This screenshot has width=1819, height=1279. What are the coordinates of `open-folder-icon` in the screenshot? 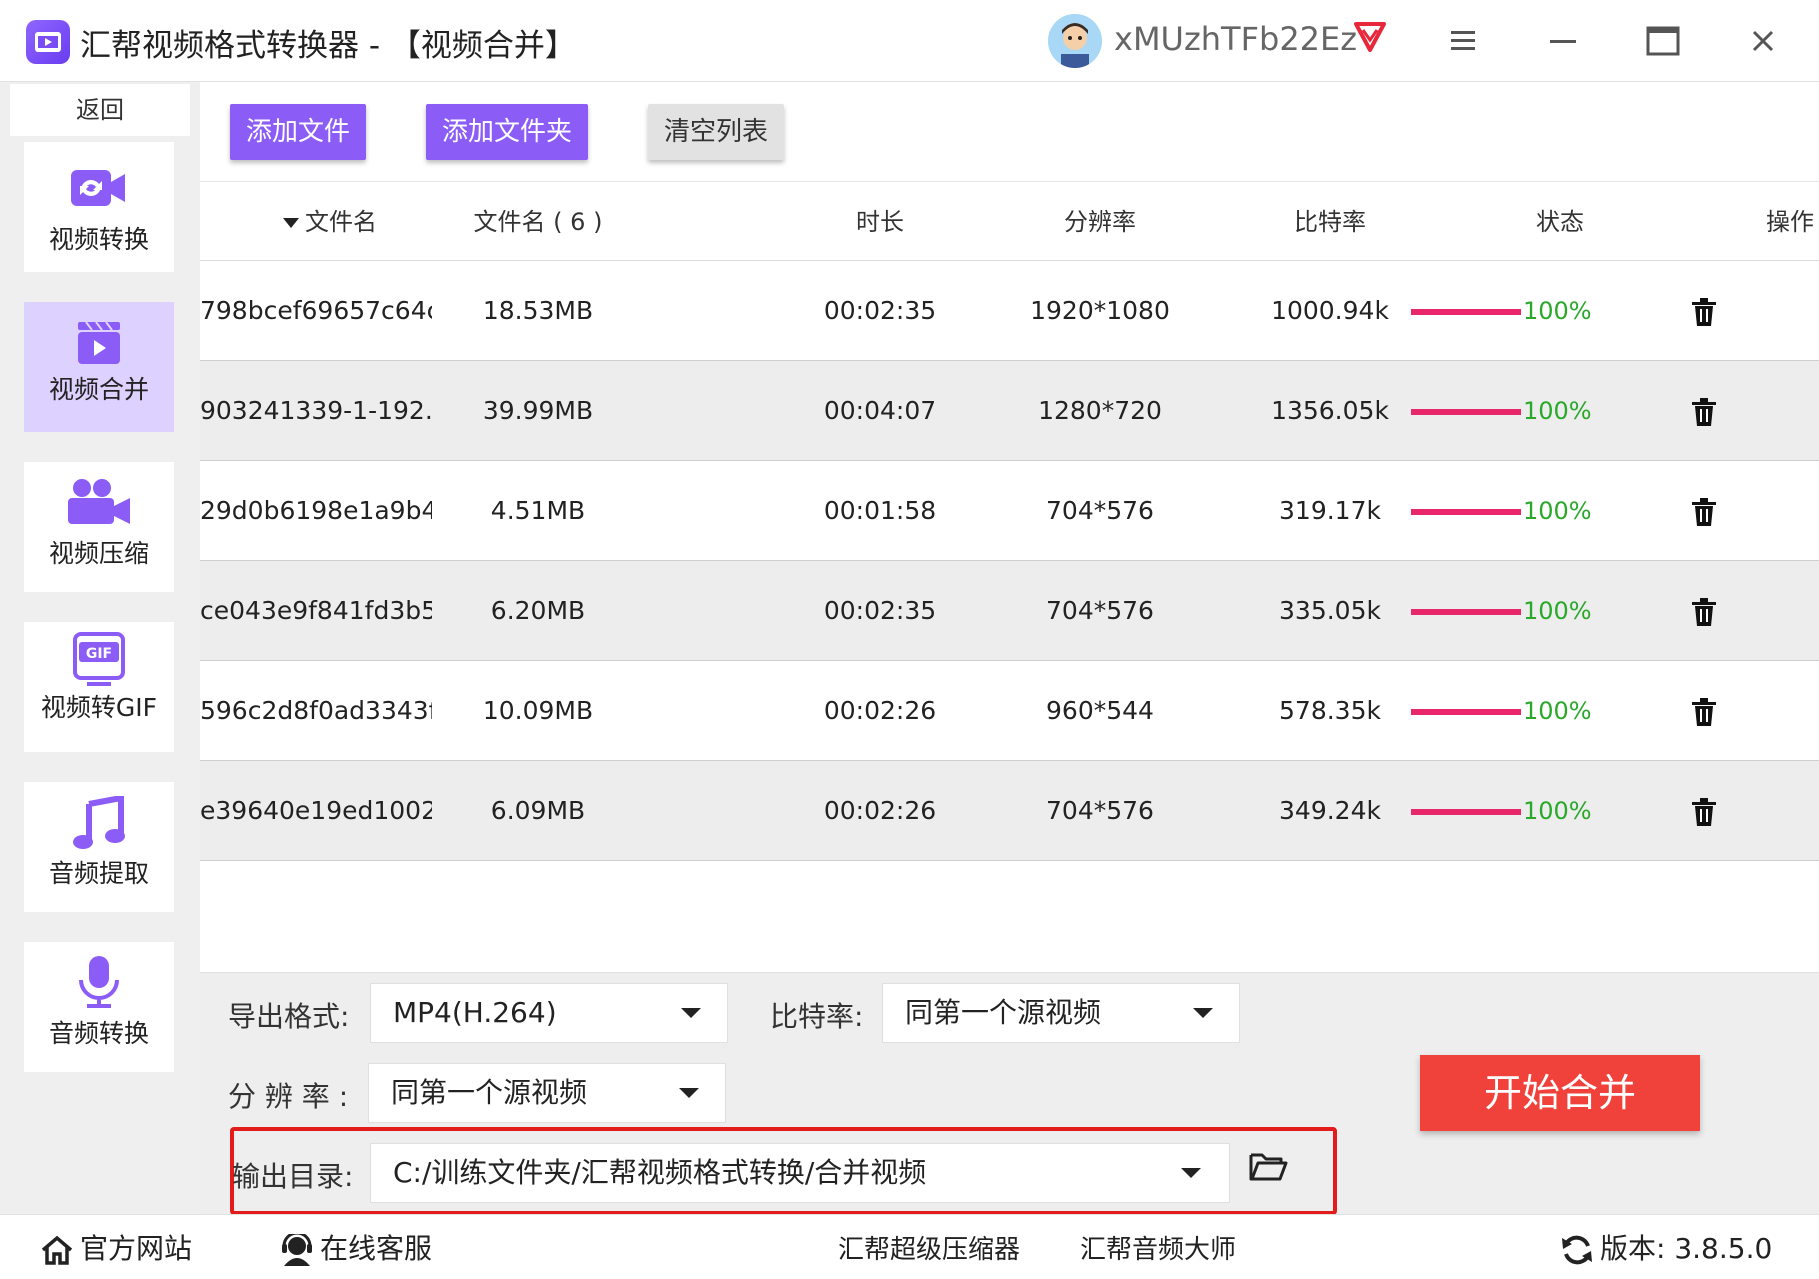 It's located at (1268, 1168).